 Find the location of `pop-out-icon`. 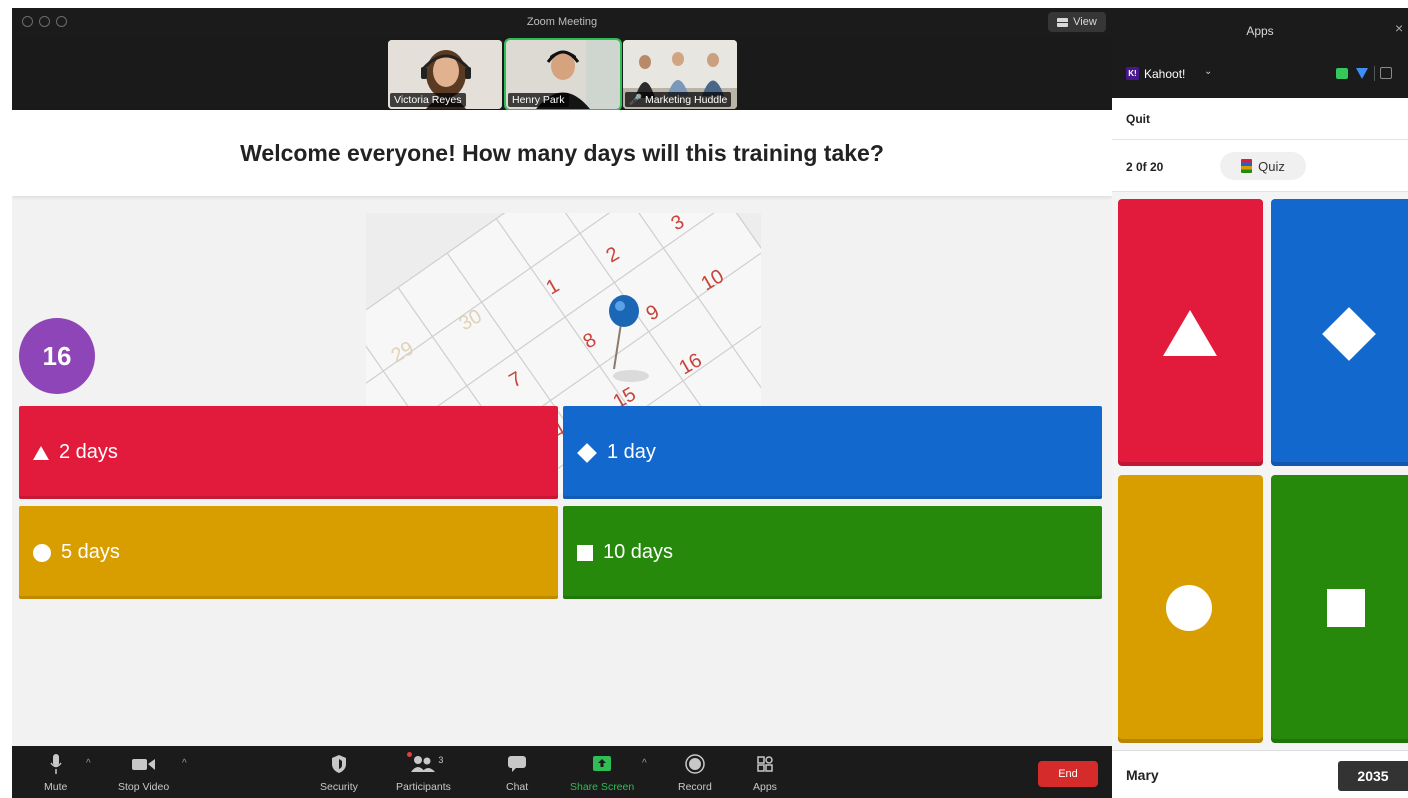

pop-out-icon is located at coordinates (1386, 73).